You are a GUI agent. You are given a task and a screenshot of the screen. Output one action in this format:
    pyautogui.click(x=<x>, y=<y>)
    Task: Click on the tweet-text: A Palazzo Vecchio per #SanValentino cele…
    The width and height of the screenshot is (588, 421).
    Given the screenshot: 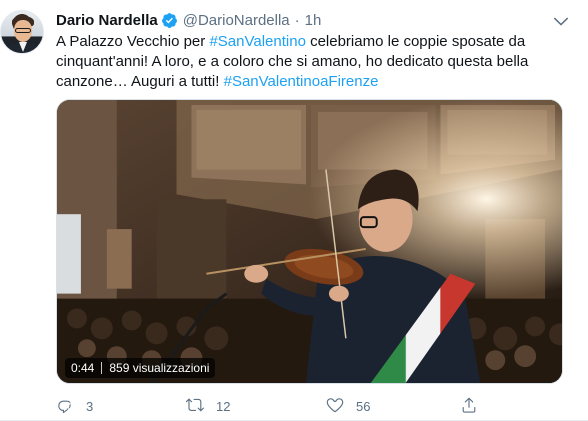 What is the action you would take?
    pyautogui.click(x=296, y=62)
    